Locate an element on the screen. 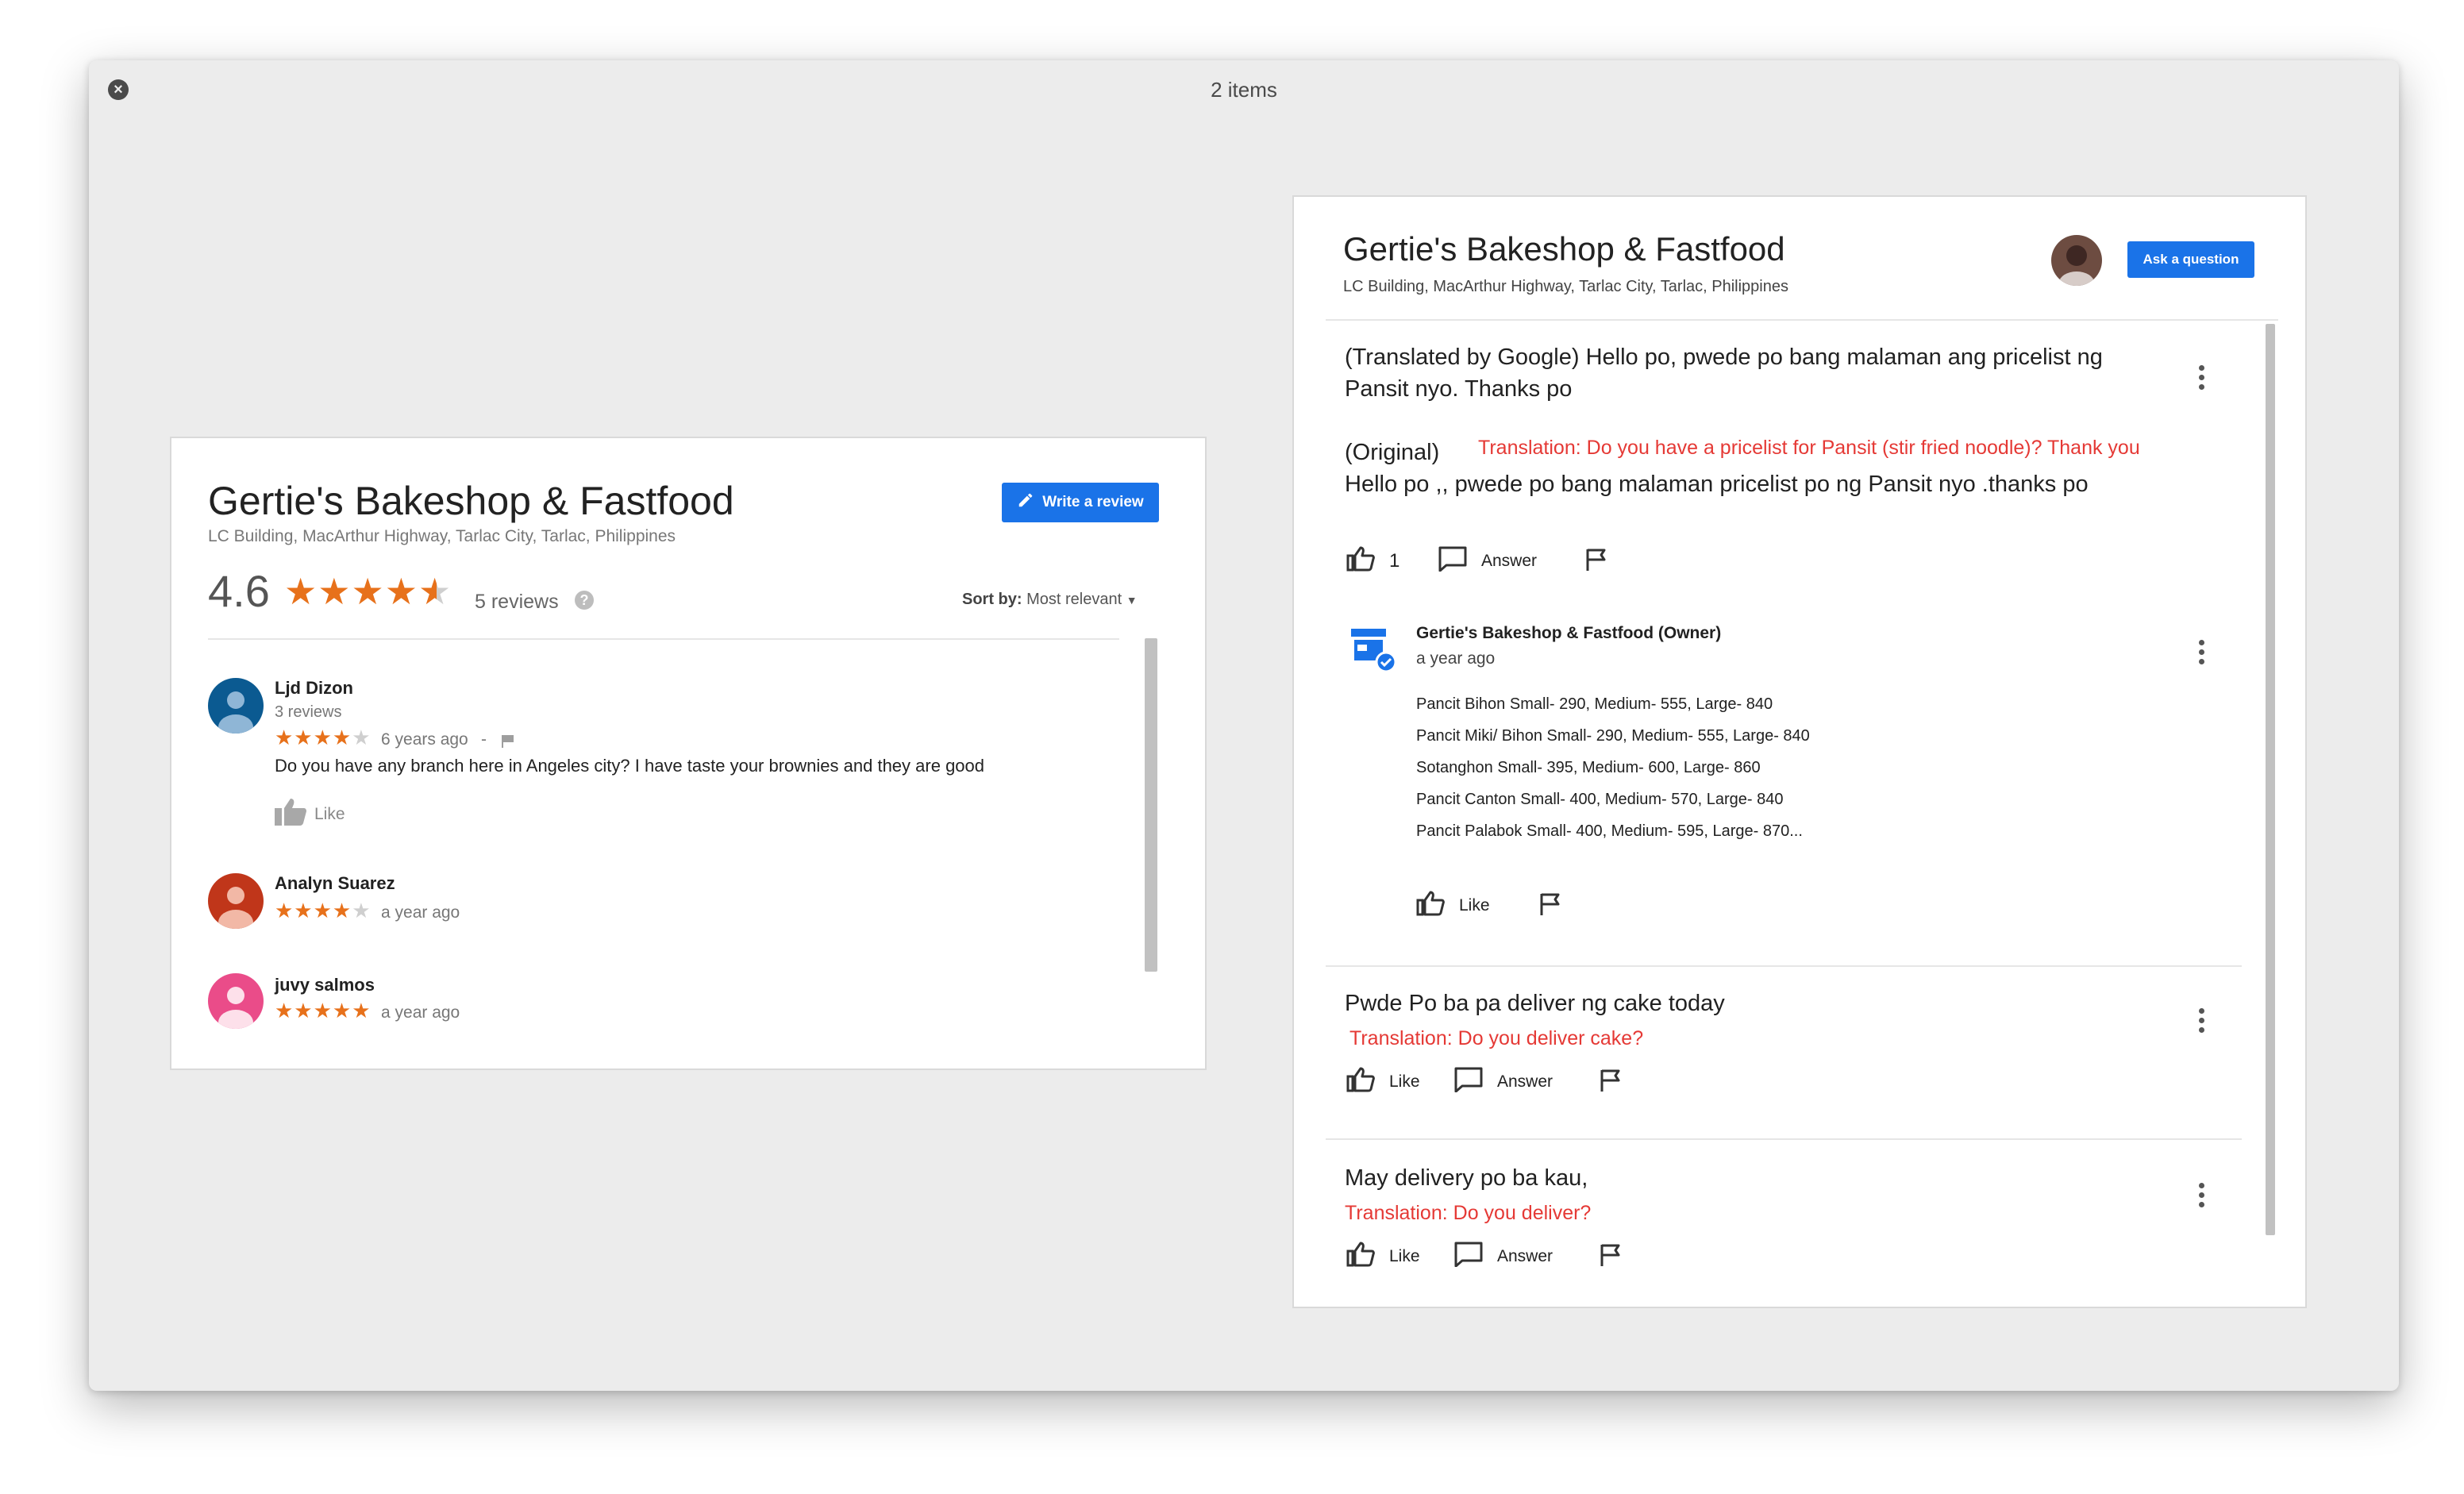 This screenshot has height=1494, width=2464. star-half-icon: ★ is located at coordinates (435, 591).